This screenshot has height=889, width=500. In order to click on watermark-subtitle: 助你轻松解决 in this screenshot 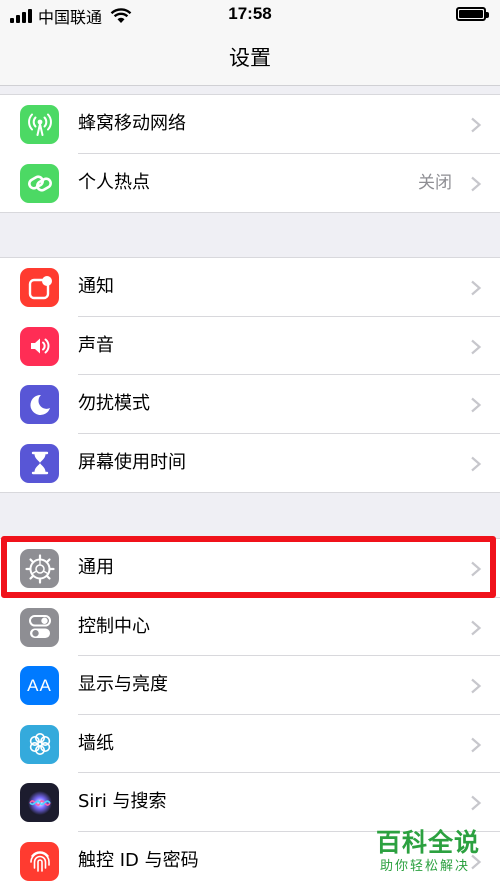, I will do `click(425, 866)`.